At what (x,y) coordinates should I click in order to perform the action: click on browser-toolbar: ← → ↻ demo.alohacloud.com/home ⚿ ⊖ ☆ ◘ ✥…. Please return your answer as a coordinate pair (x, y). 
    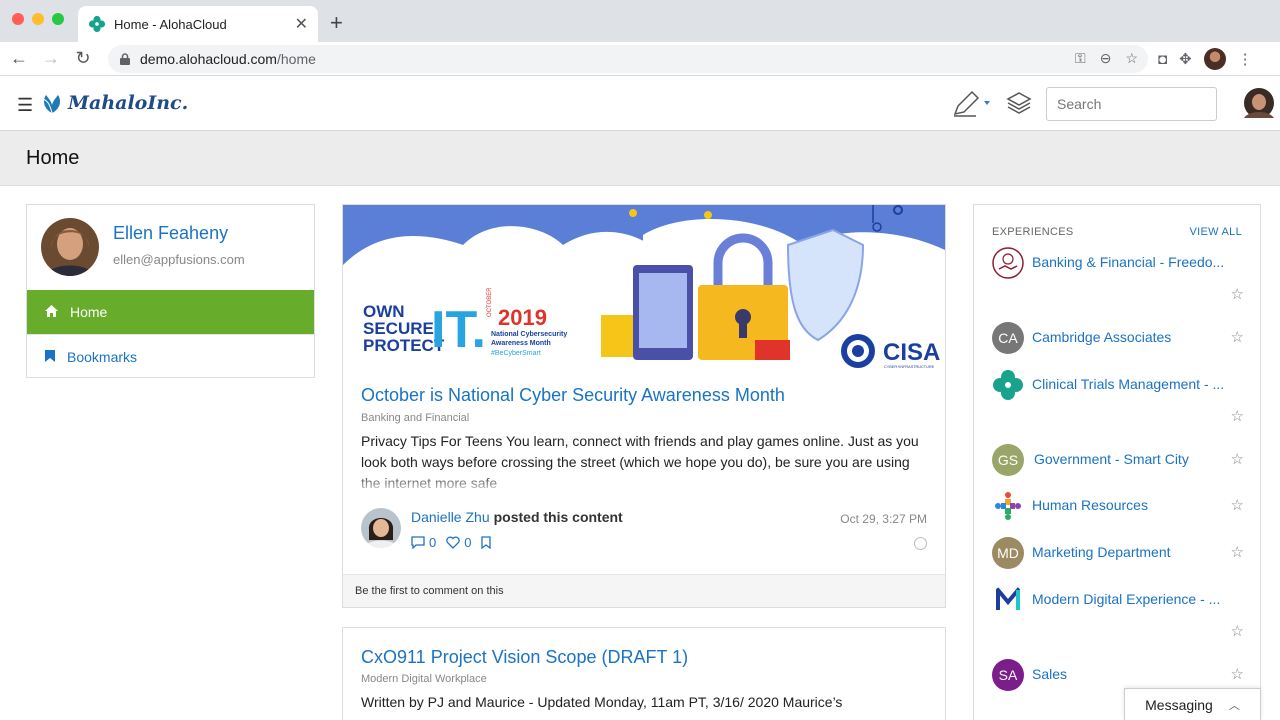
    Looking at the image, I should click on (640, 59).